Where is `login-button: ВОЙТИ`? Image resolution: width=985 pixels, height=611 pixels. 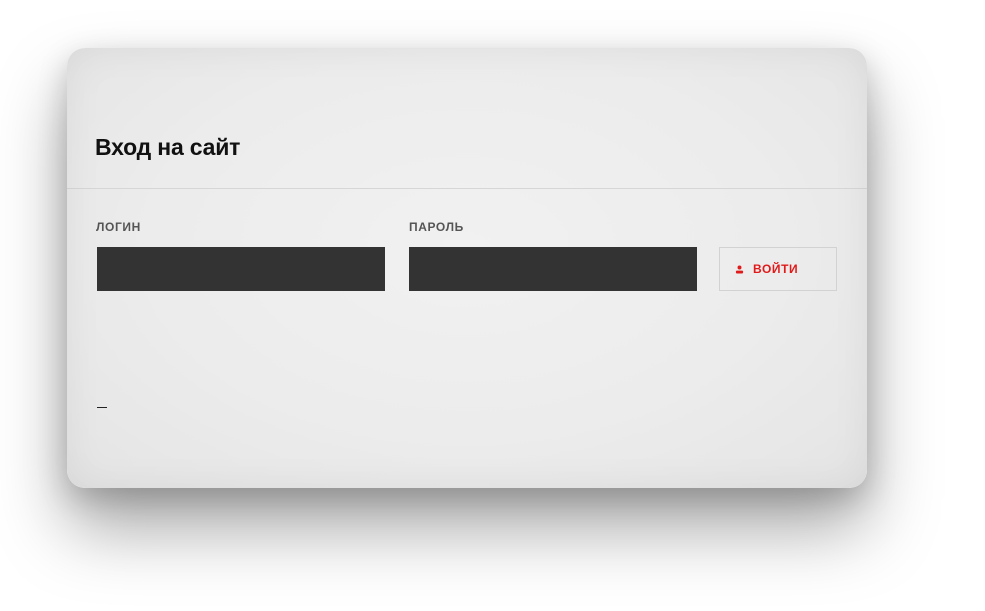 login-button: ВОЙТИ is located at coordinates (778, 269).